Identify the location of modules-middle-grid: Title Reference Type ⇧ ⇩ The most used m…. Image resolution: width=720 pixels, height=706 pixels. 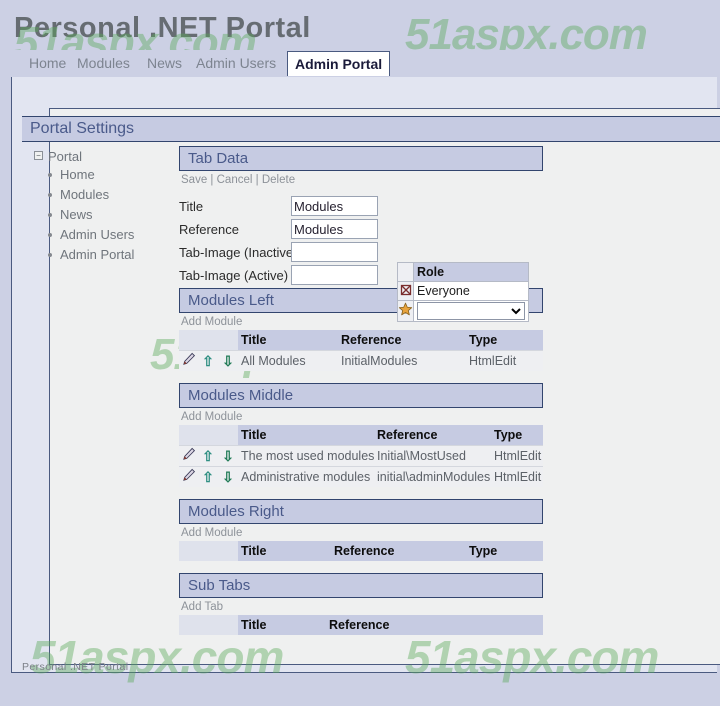
(361, 456).